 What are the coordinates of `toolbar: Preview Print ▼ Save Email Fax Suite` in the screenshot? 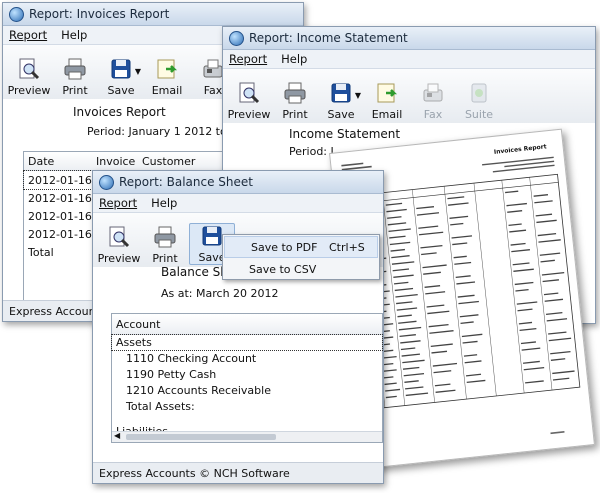 It's located at (409, 97).